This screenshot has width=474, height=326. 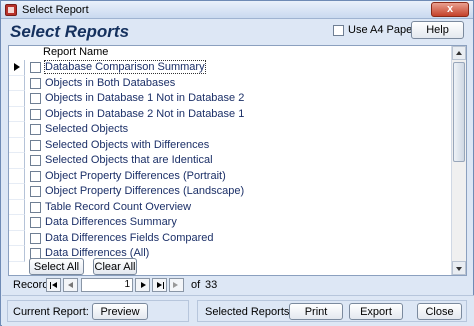 What do you see at coordinates (118, 206) in the screenshot?
I see `report-name: Table Record Count Overview` at bounding box center [118, 206].